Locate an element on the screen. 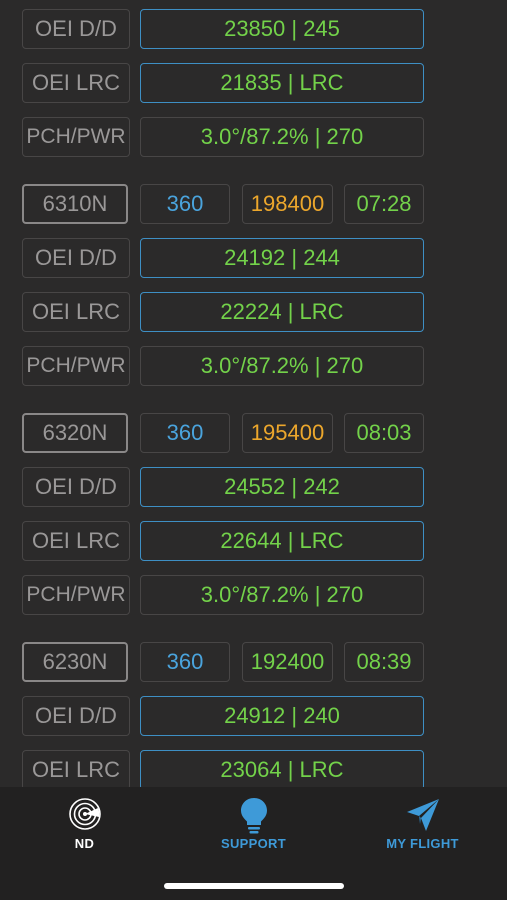  row-value: 24552 | 242 is located at coordinates (282, 487).